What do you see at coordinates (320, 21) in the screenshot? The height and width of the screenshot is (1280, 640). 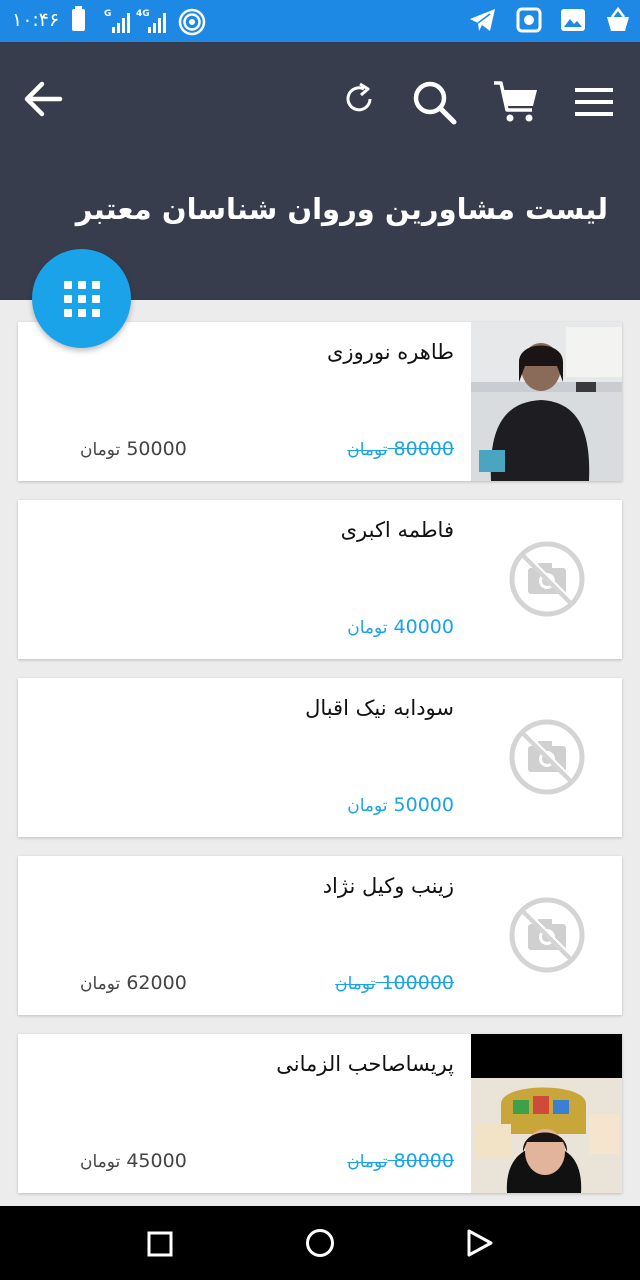 I see `status-bar: ۱۰:۴۶ G 4G` at bounding box center [320, 21].